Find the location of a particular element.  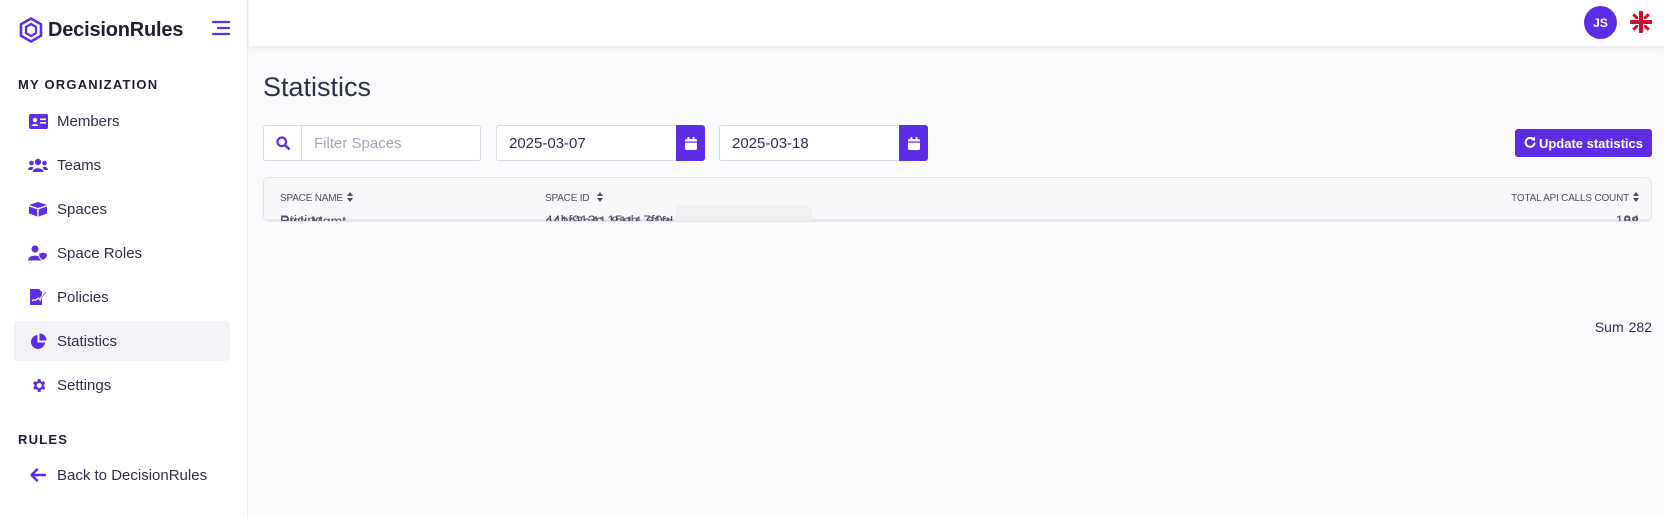

avatar: JS is located at coordinates (1600, 22).